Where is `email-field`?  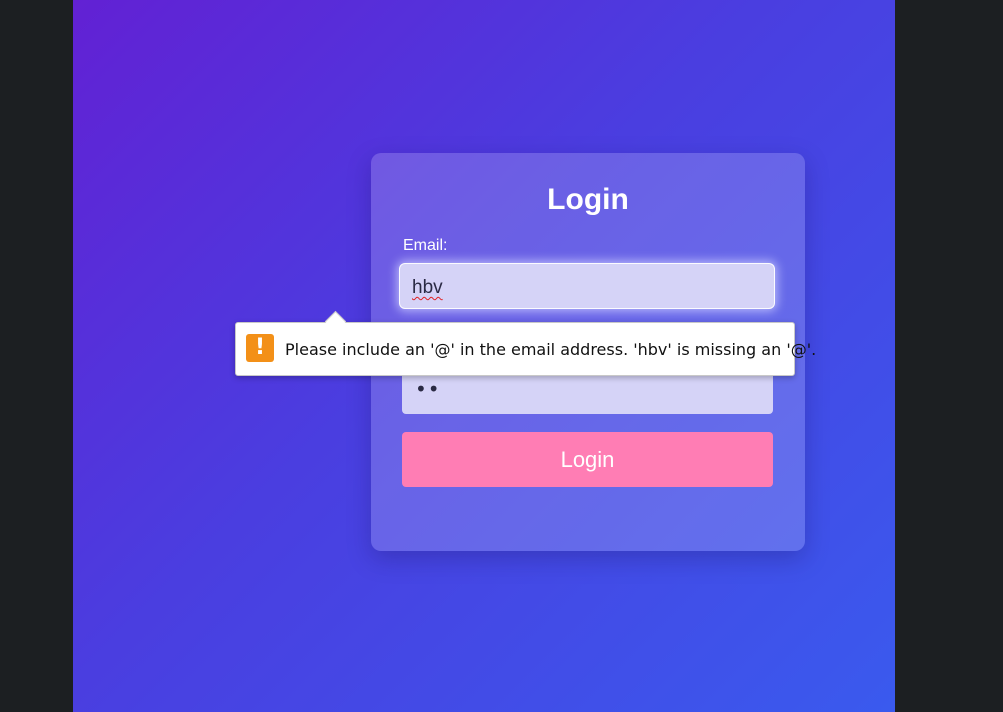
email-field is located at coordinates (587, 286).